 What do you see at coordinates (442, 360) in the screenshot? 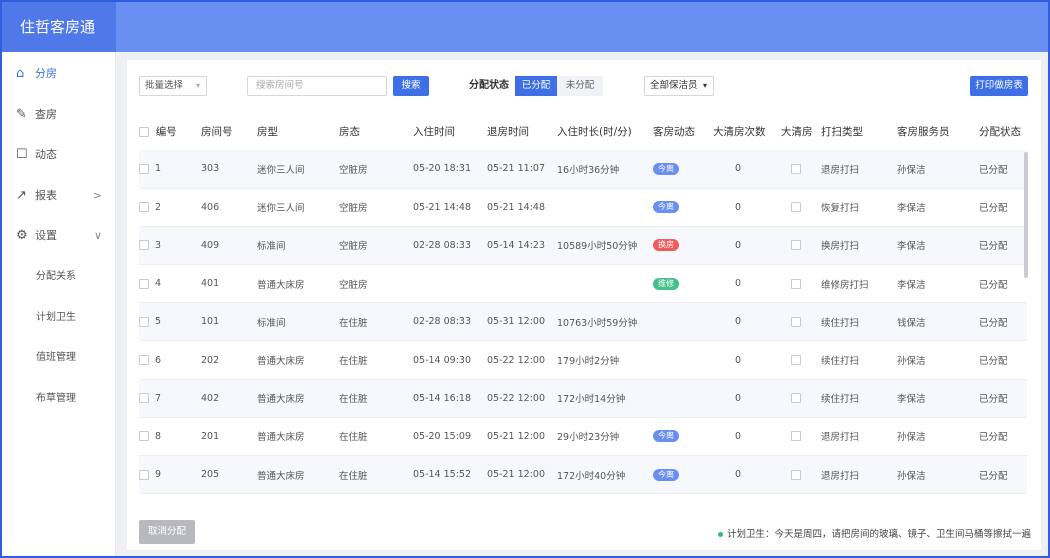
I see `checkin-time: 05-14 09:30` at bounding box center [442, 360].